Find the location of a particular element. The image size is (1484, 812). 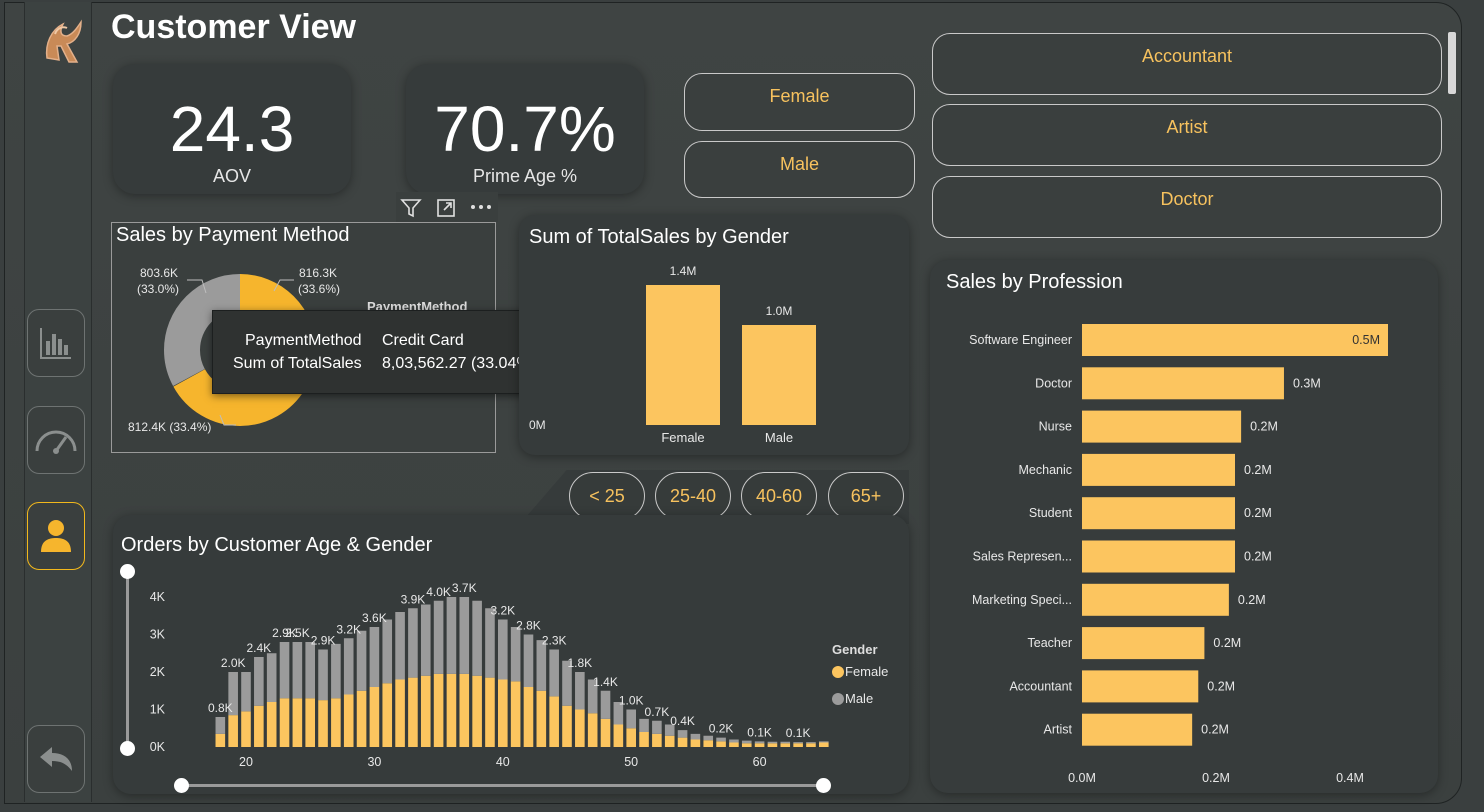

x-range-slider-right-handle is located at coordinates (823, 785).